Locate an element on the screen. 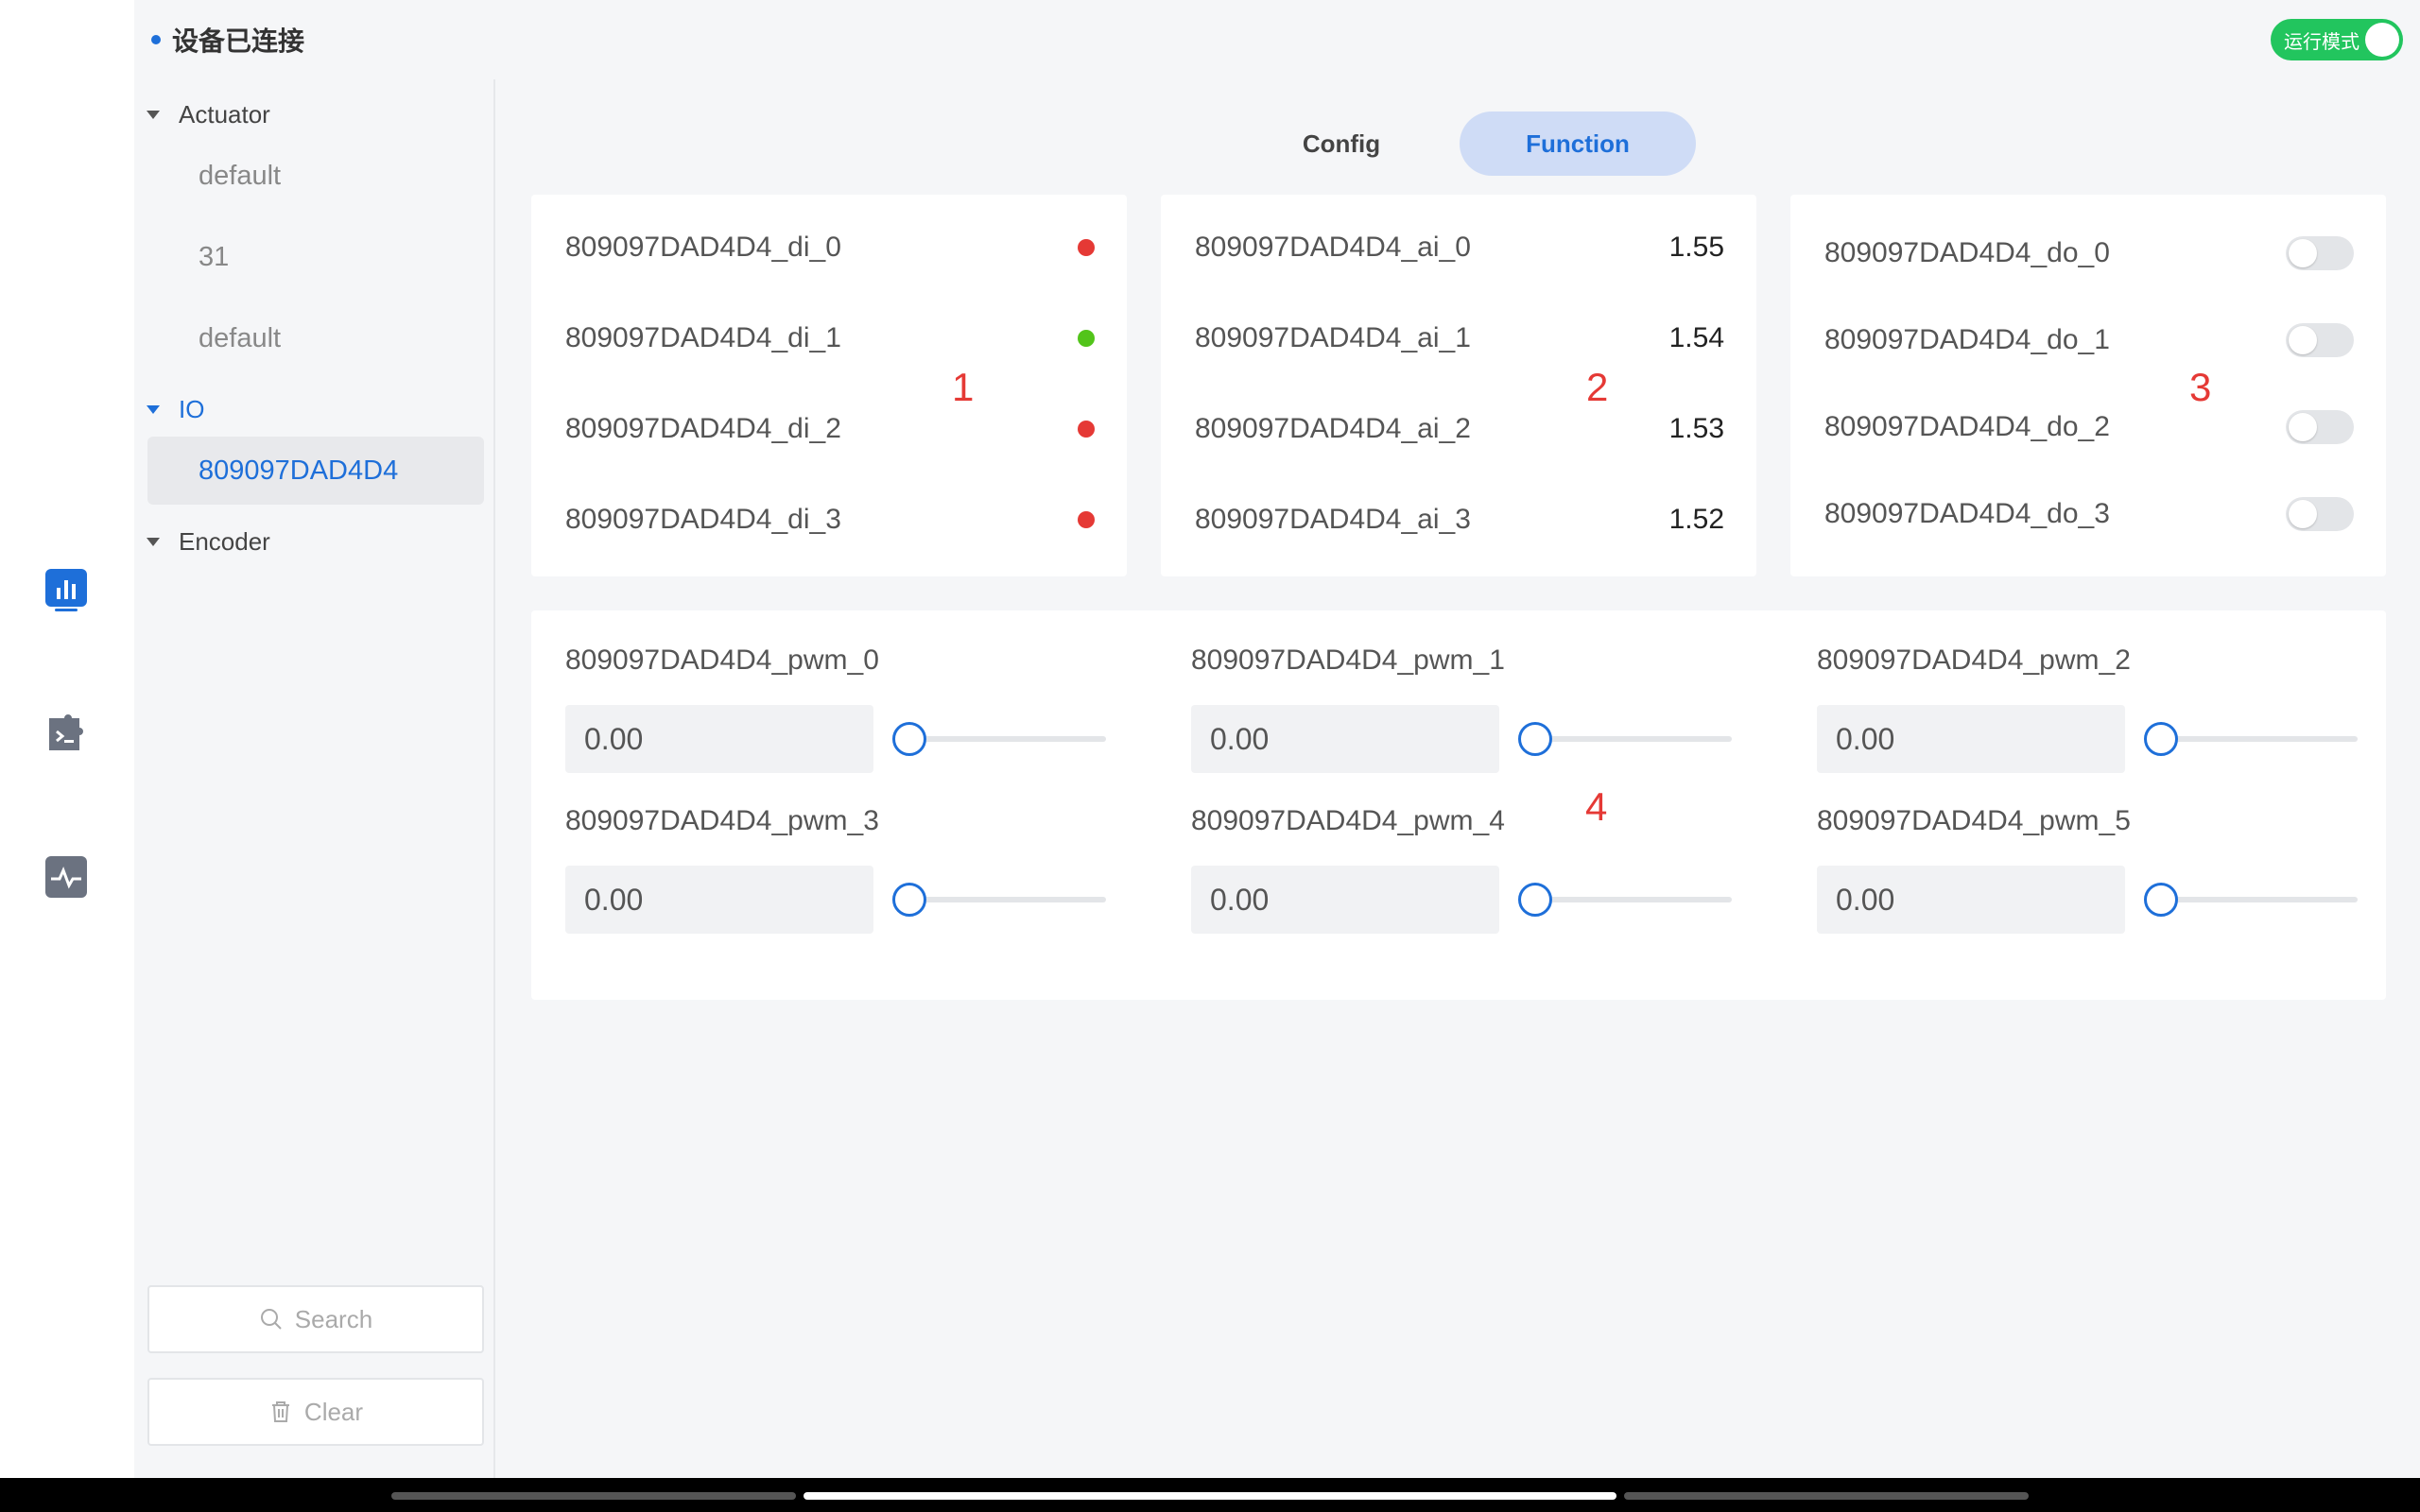 This screenshot has width=2420, height=1512. tree-item-actuator-default: default is located at coordinates (315, 176).